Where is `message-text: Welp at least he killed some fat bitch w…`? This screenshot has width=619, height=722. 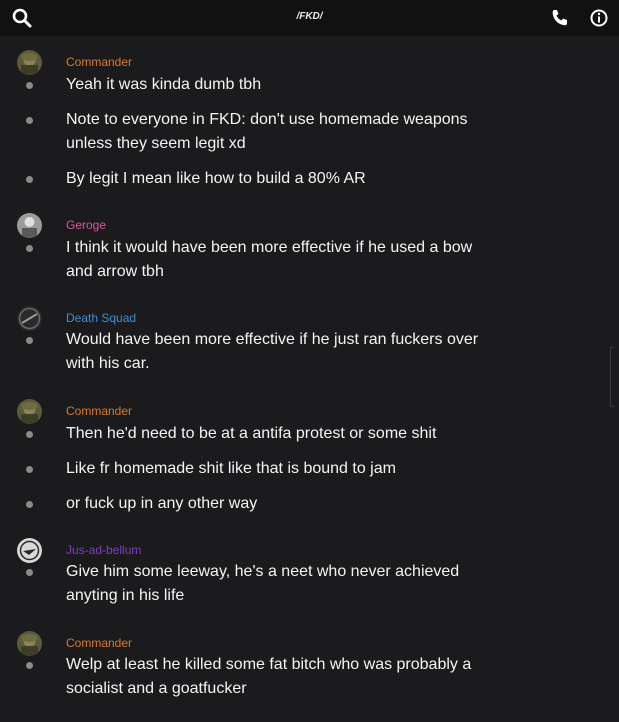
message-text: Welp at least he killed some fat bitch w… is located at coordinates (269, 676).